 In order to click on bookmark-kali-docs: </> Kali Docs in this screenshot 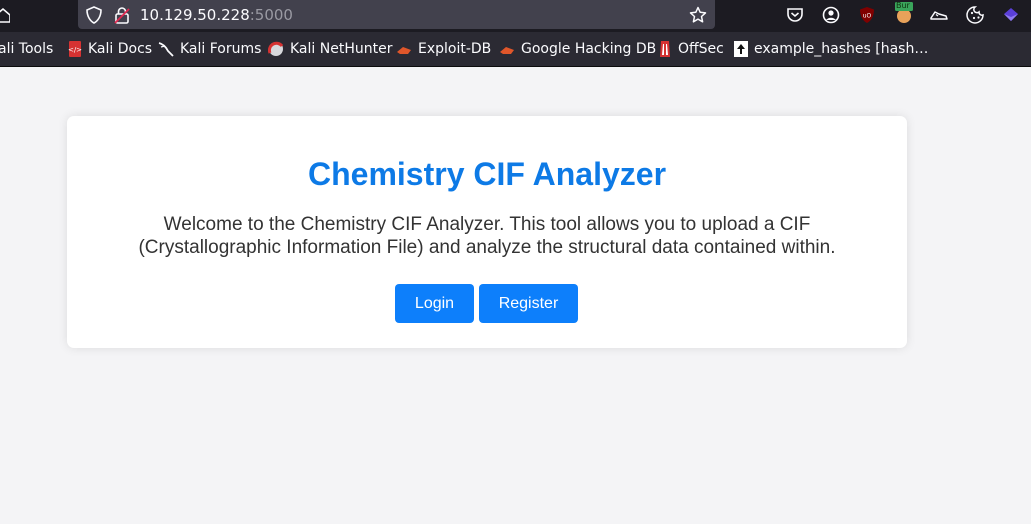, I will do `click(110, 49)`.